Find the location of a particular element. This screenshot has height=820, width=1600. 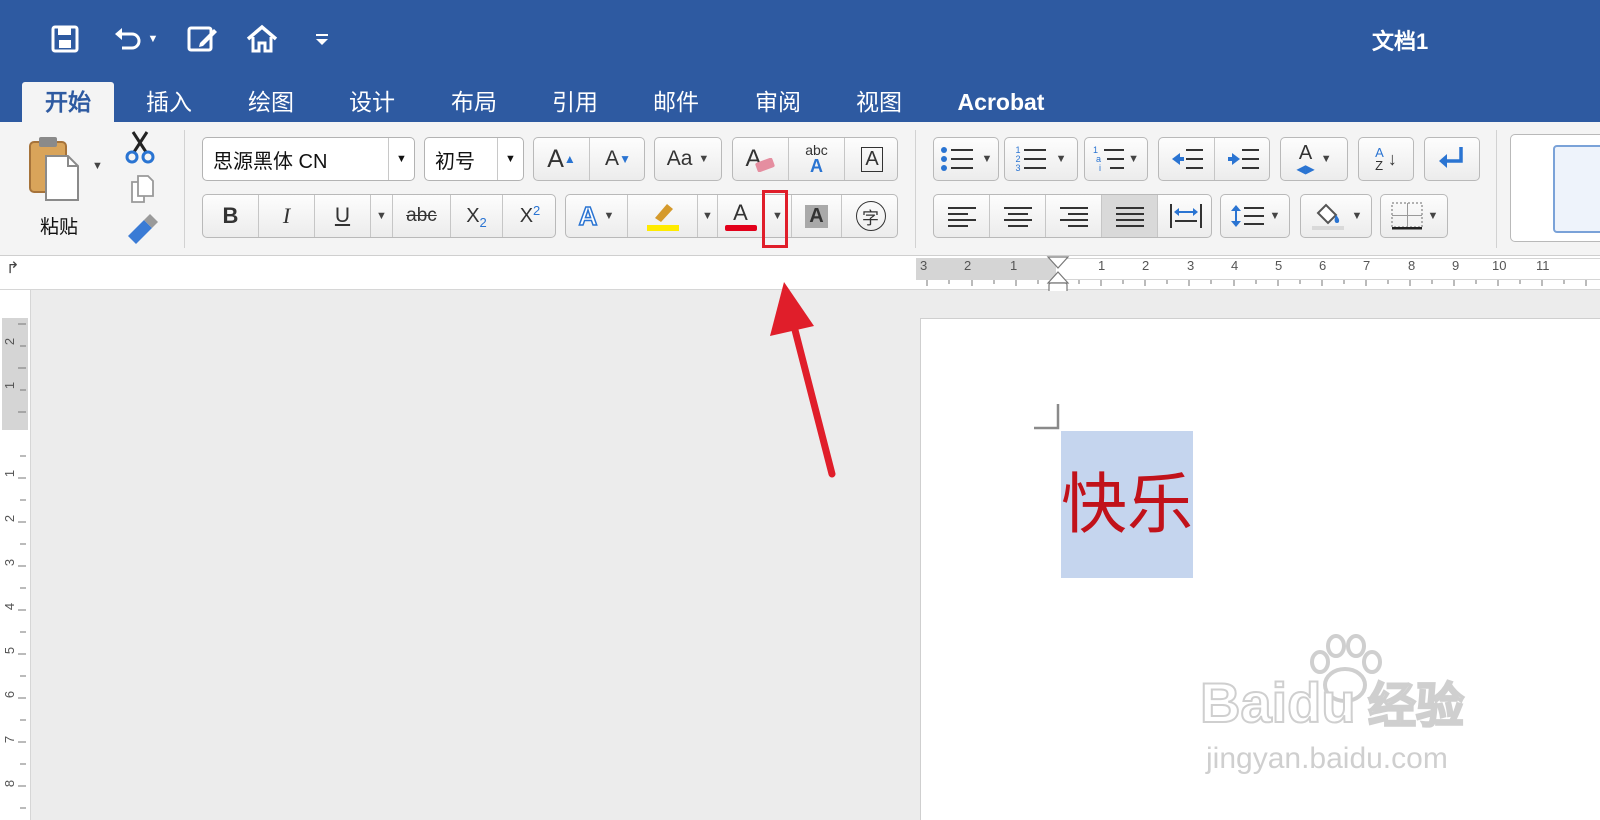

borders-icon is located at coordinates (1406, 216).